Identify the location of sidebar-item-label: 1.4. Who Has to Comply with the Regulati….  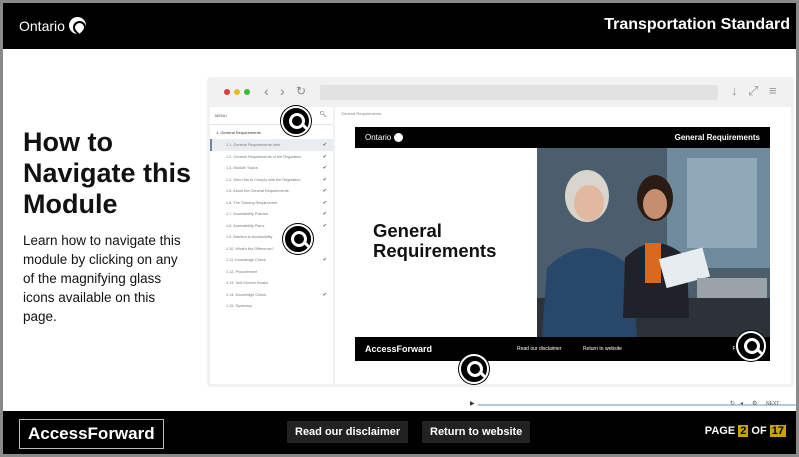
(263, 179).